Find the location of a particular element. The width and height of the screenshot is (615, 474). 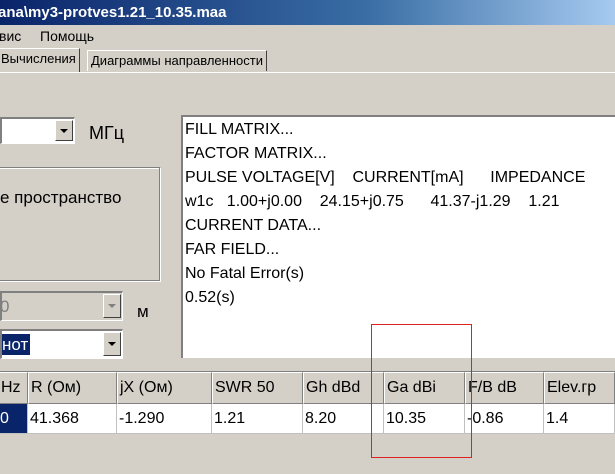

table-cell-fb: -0.86 is located at coordinates (504, 419).